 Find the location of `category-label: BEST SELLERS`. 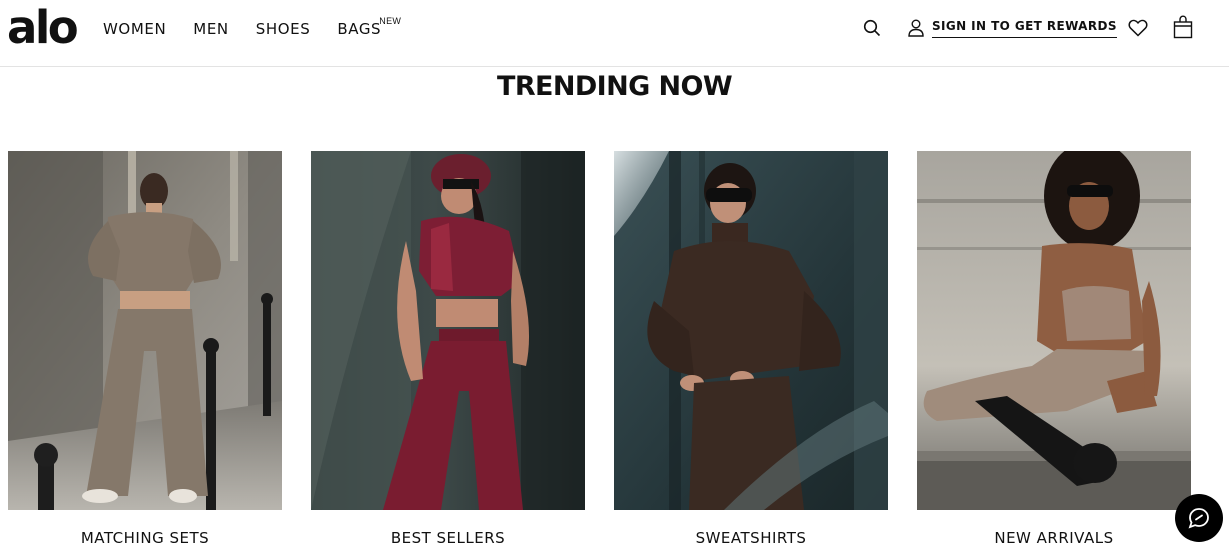

category-label: BEST SELLERS is located at coordinates (448, 538).